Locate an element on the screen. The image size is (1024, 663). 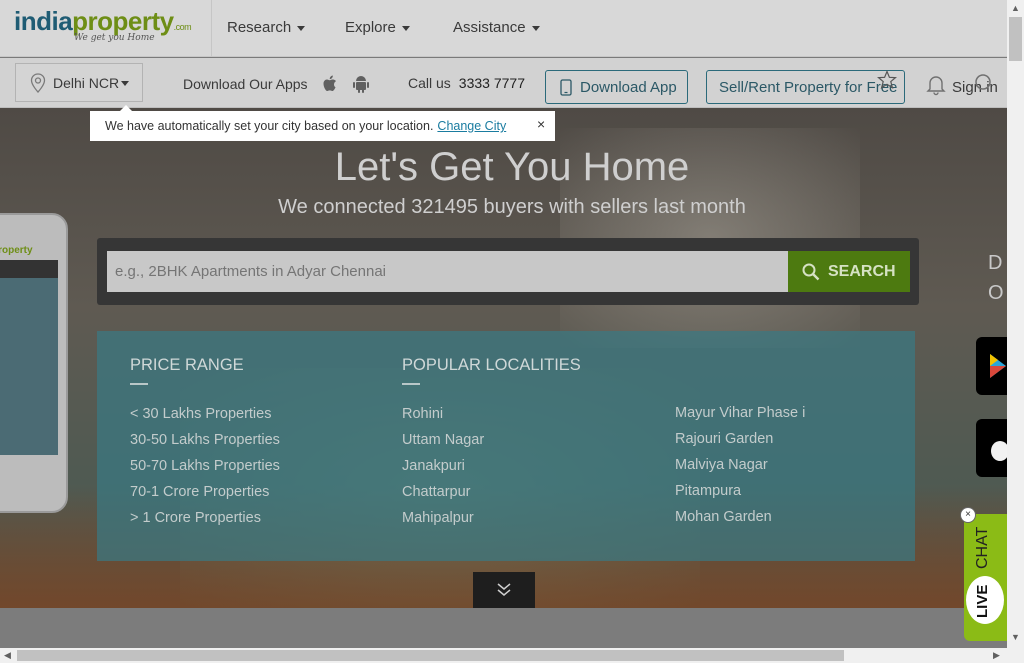
page-below-fold is located at coordinates (503, 628).